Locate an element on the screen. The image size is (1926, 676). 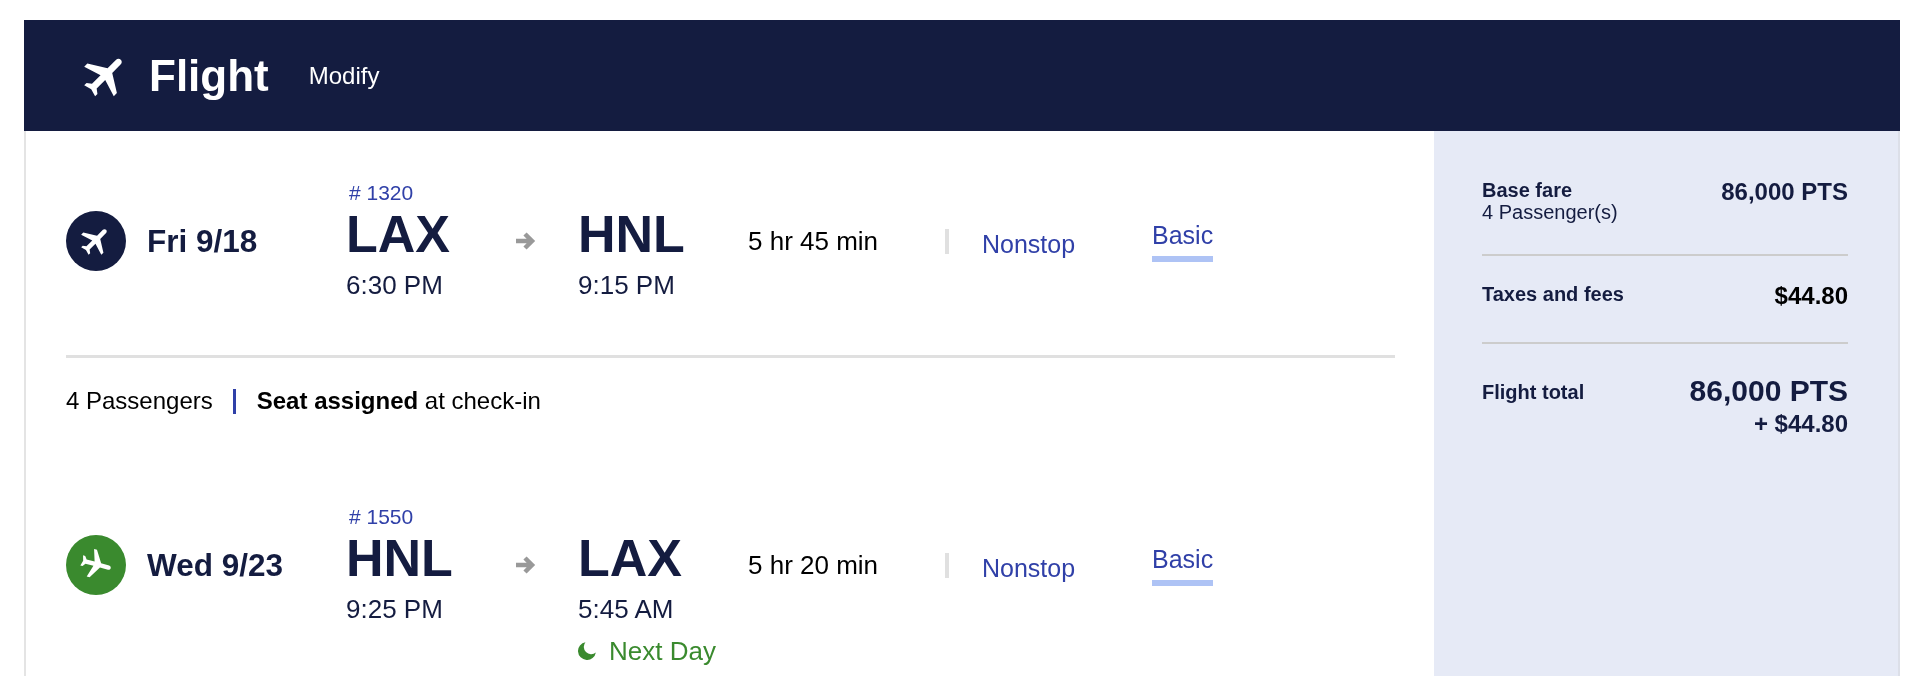
flight-number-link: # 1320 is located at coordinates (380, 193).